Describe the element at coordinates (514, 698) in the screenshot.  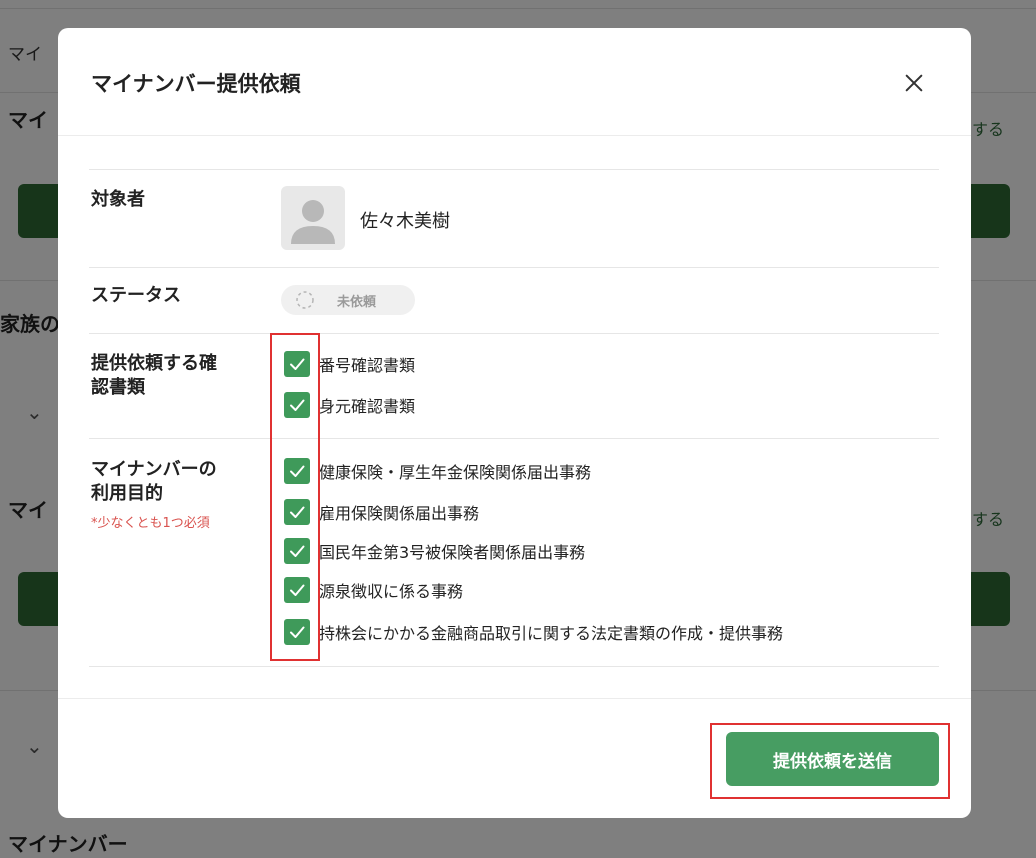
I see `footer-divider` at that location.